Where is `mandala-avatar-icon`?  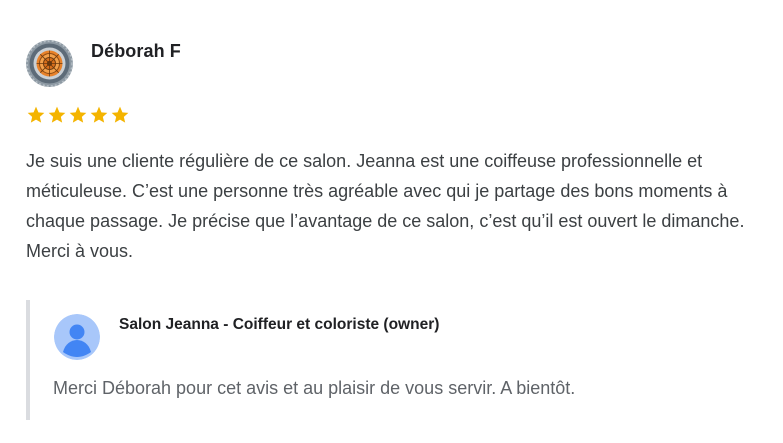
mandala-avatar-icon is located at coordinates (49, 63).